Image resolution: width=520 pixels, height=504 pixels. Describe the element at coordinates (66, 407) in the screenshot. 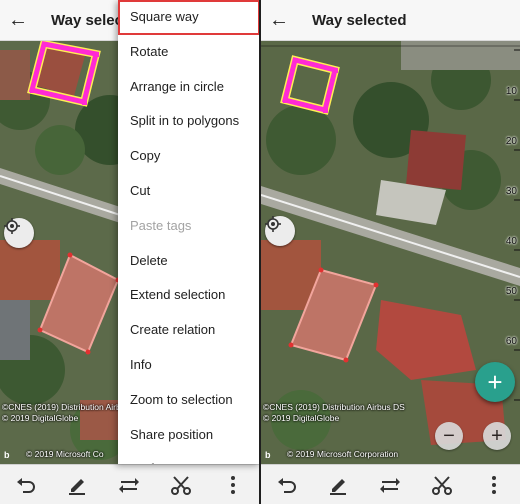

I see `attribution-line-1: ©CNES (2019) Distribution Airbus` at that location.